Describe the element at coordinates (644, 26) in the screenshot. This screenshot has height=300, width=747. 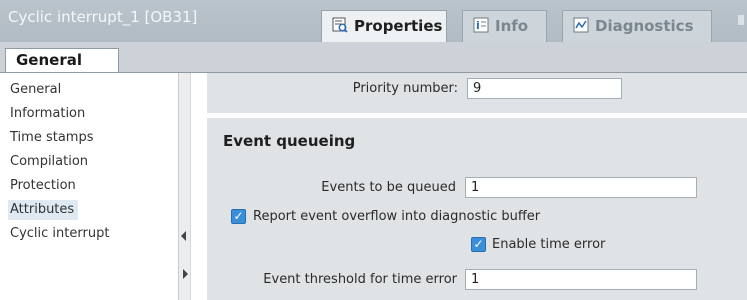
I see `tab-diagnostics-label: Diagnostics` at that location.